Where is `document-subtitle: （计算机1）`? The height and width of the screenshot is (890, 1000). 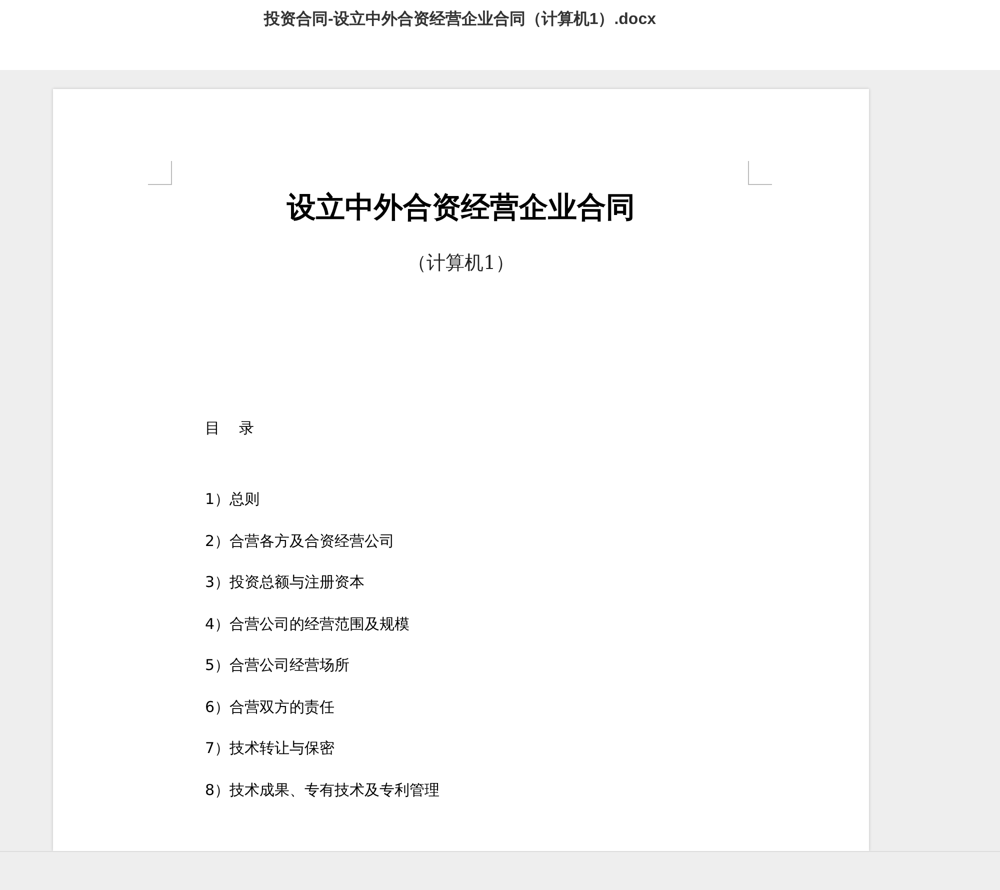 document-subtitle: （计算机1） is located at coordinates (461, 263).